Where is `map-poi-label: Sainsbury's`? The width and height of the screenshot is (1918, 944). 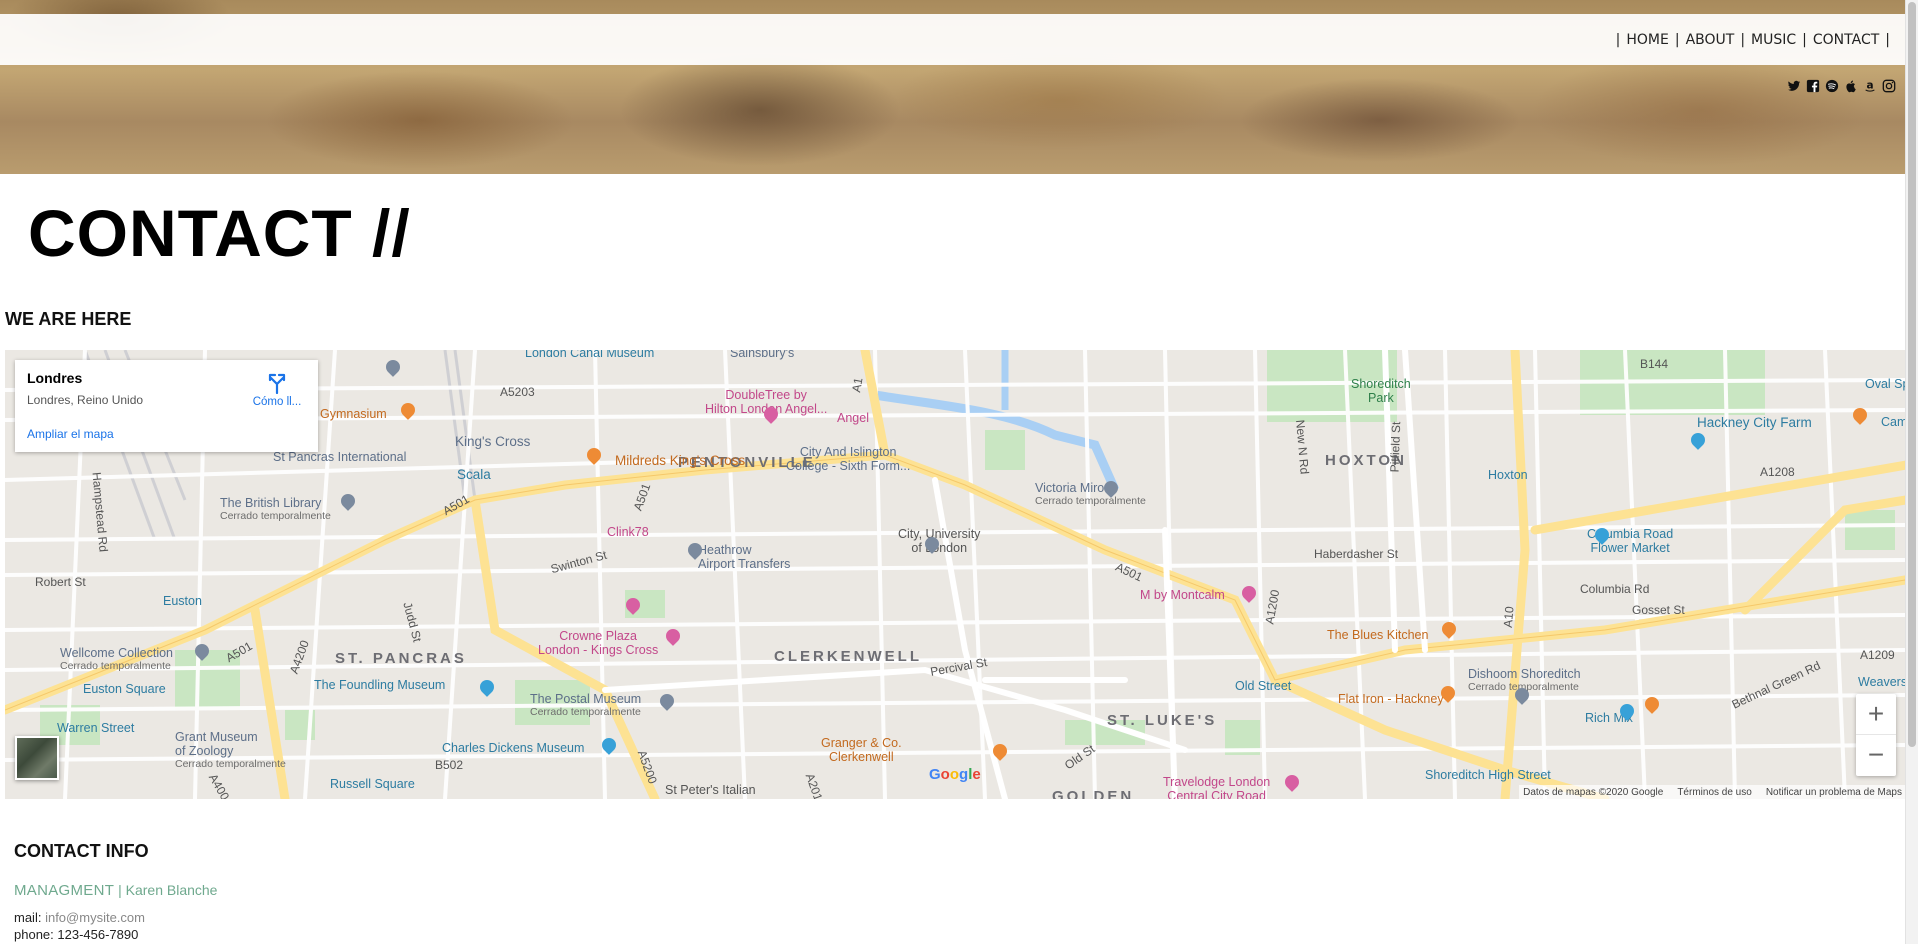
map-poi-label: Sainsbury's is located at coordinates (762, 355).